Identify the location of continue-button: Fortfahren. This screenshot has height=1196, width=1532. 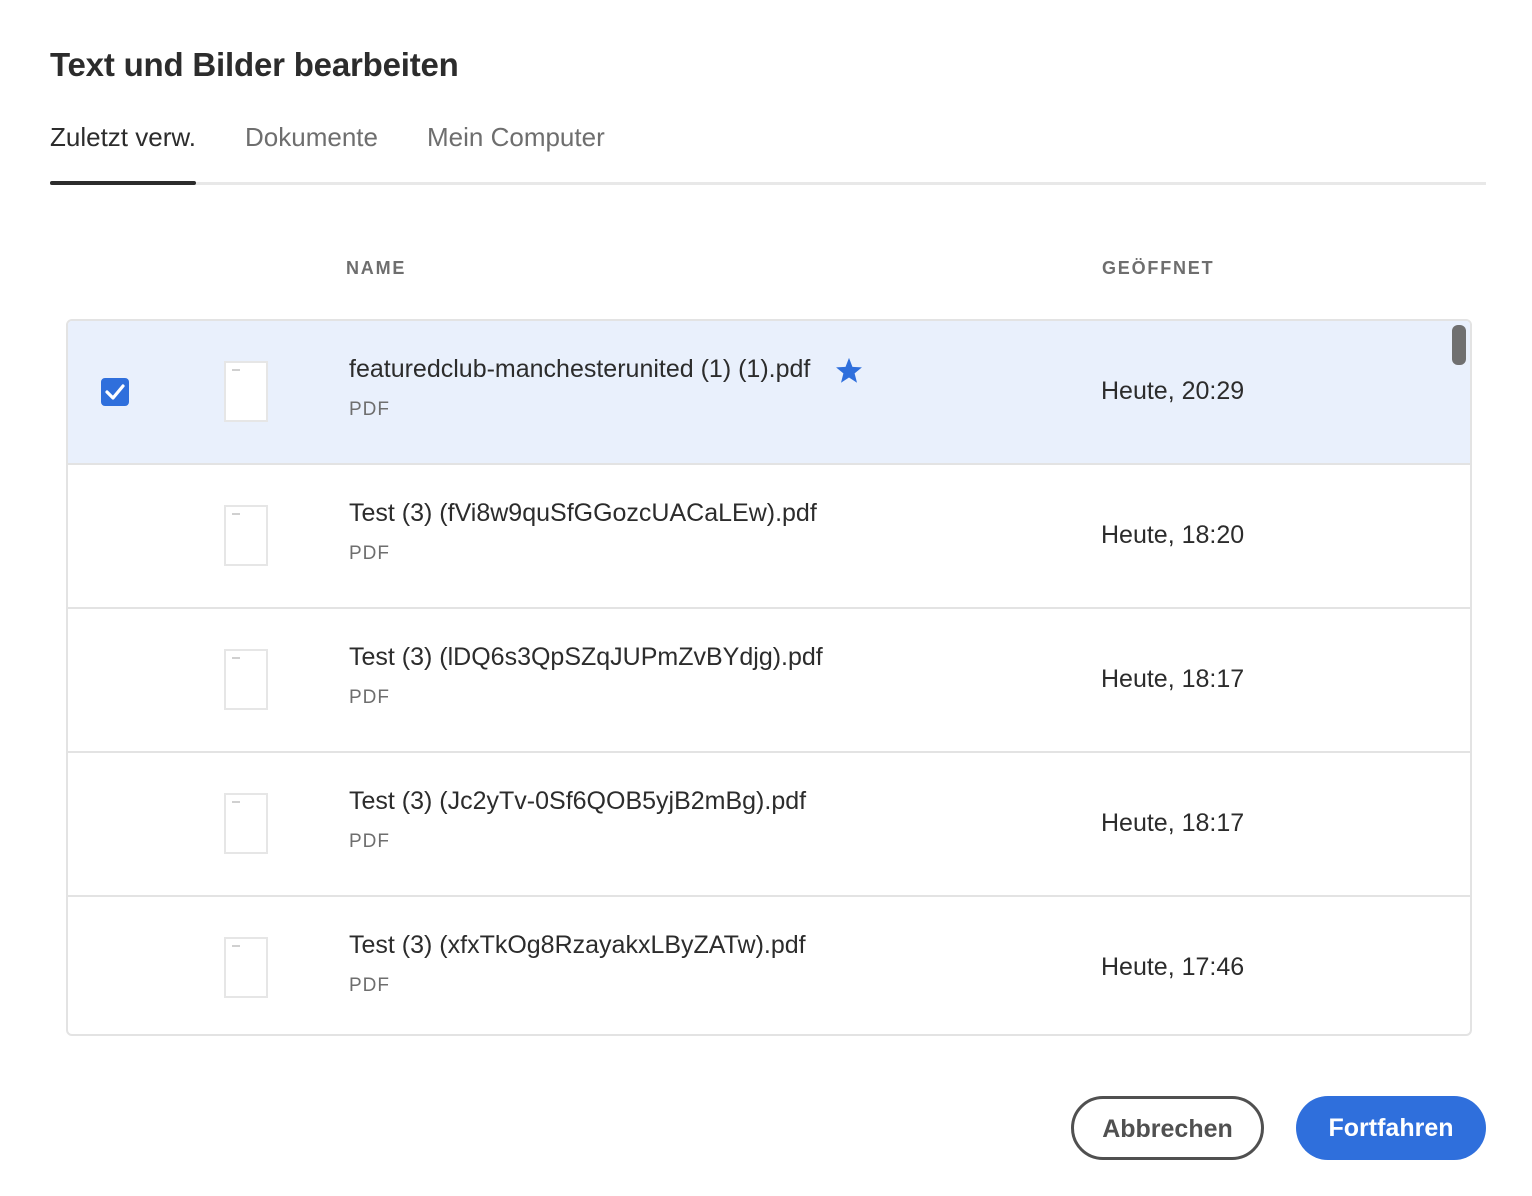
(1391, 1128).